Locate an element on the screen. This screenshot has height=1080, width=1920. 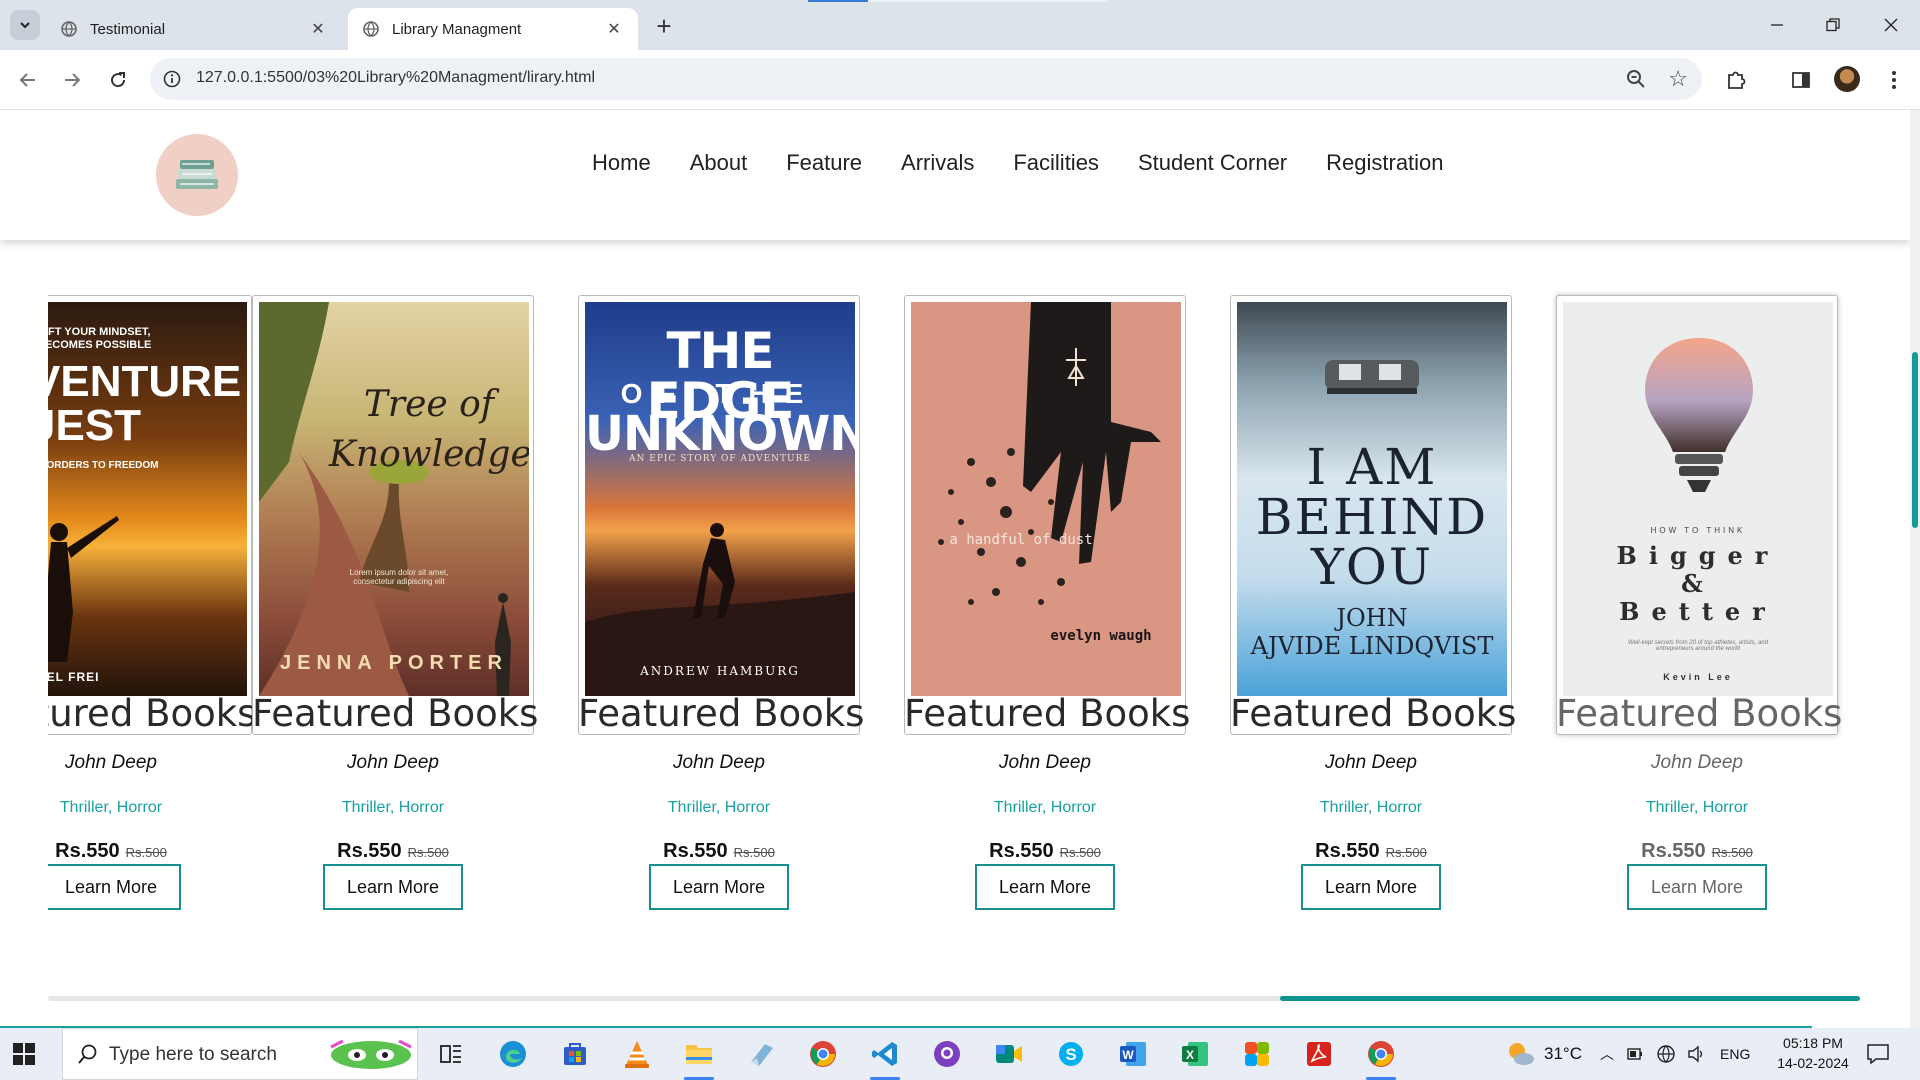
new-tab-button: + is located at coordinates (664, 26).